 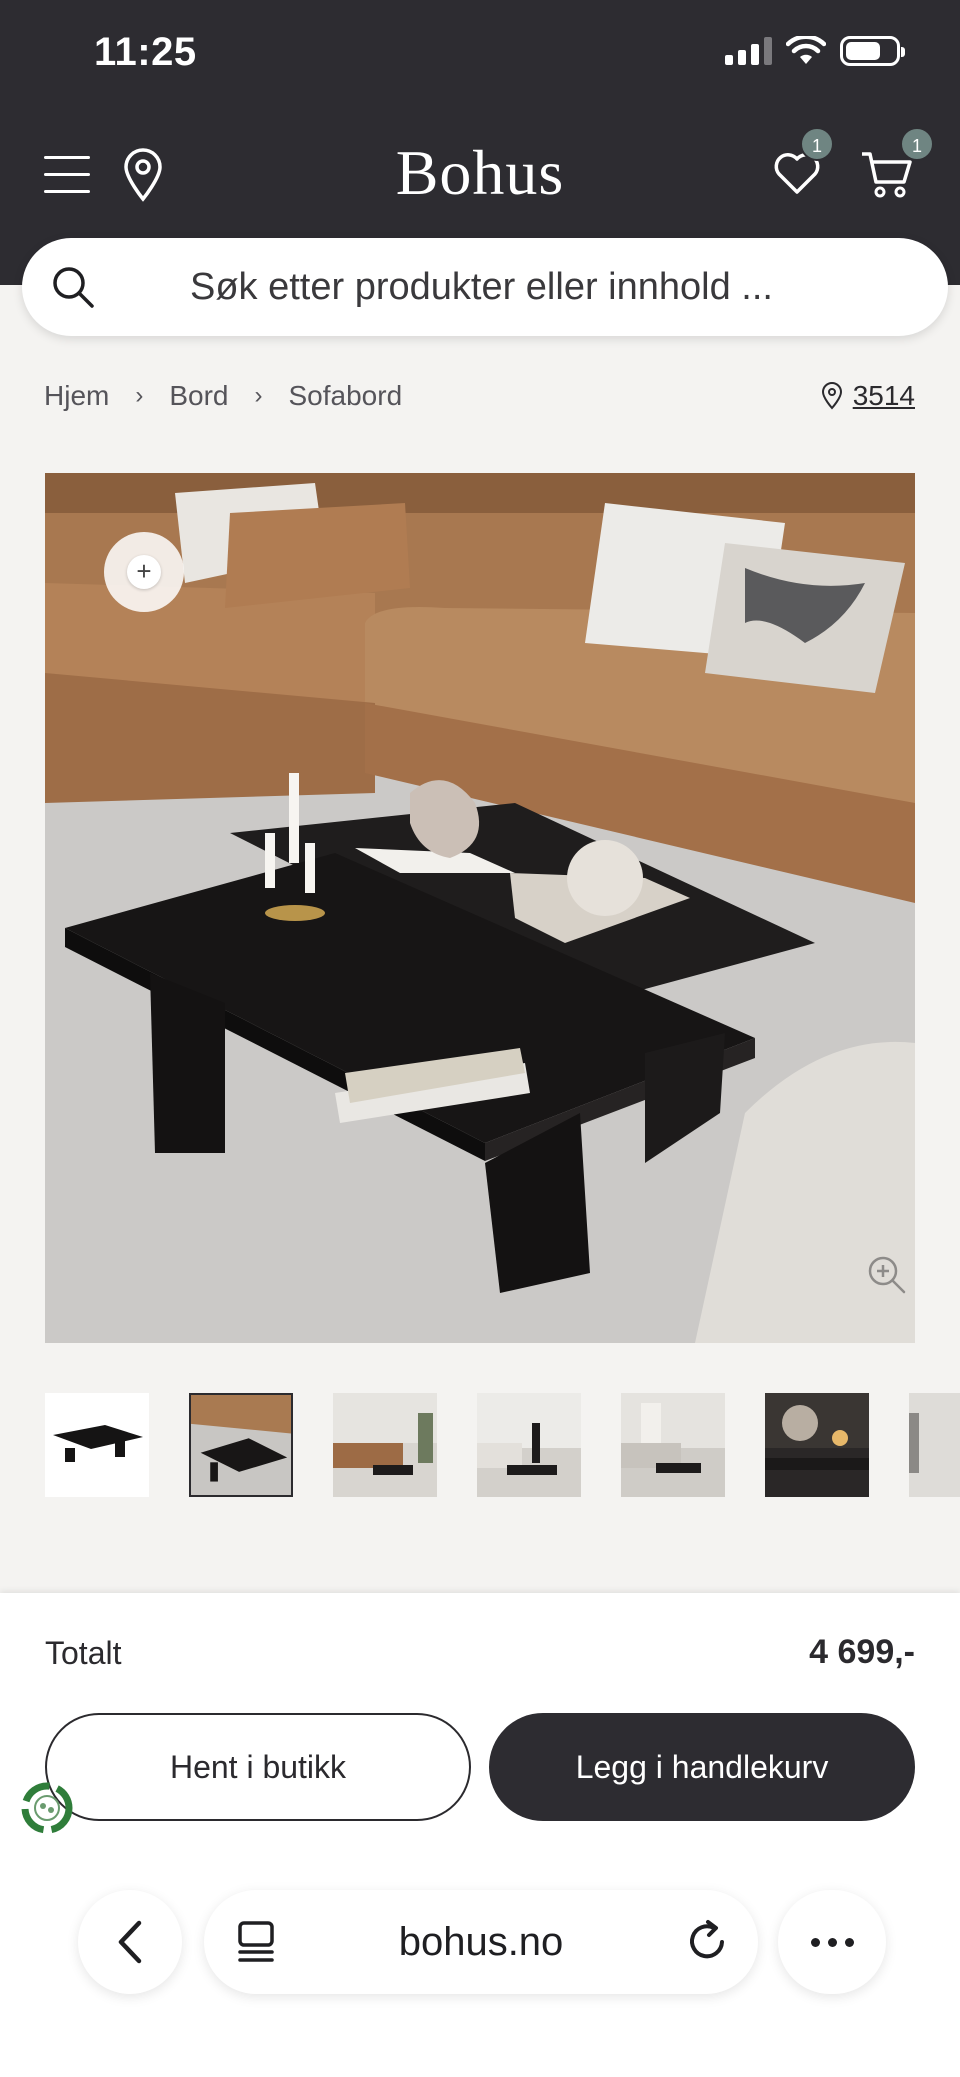 I want to click on eco-recycle-icon, so click(x=47, y=1808).